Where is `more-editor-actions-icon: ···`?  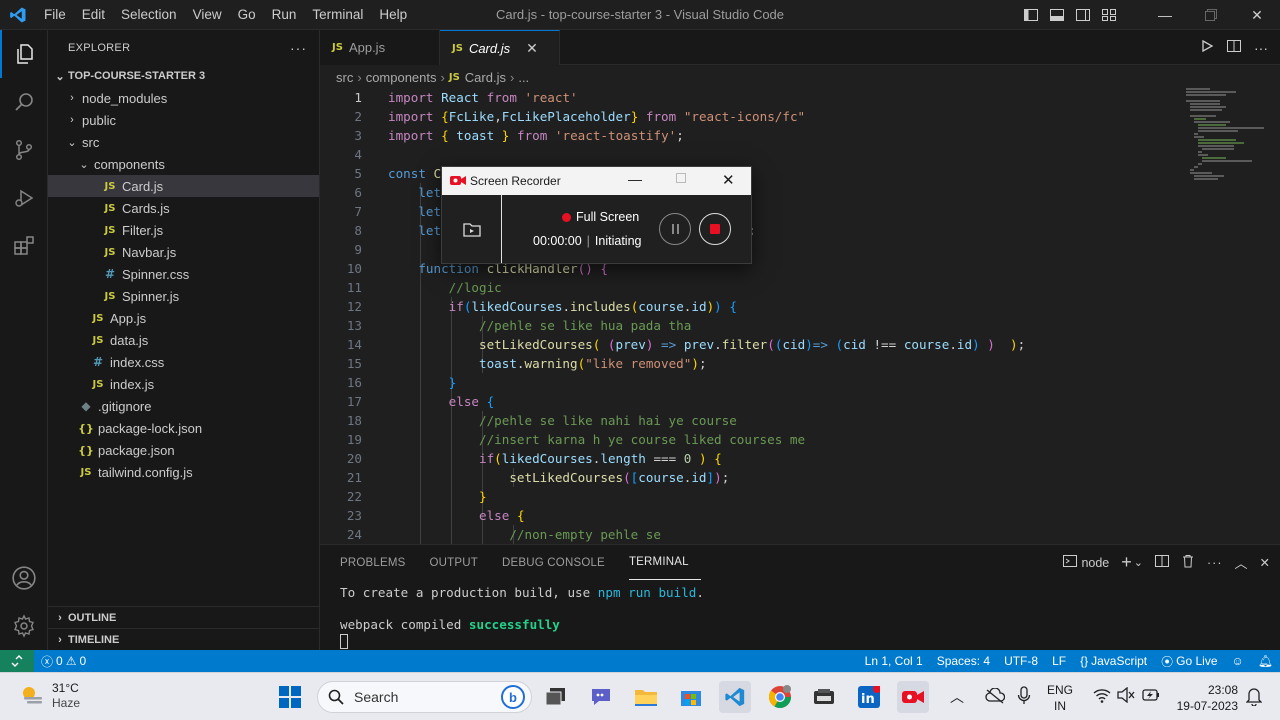 more-editor-actions-icon: ··· is located at coordinates (1261, 48).